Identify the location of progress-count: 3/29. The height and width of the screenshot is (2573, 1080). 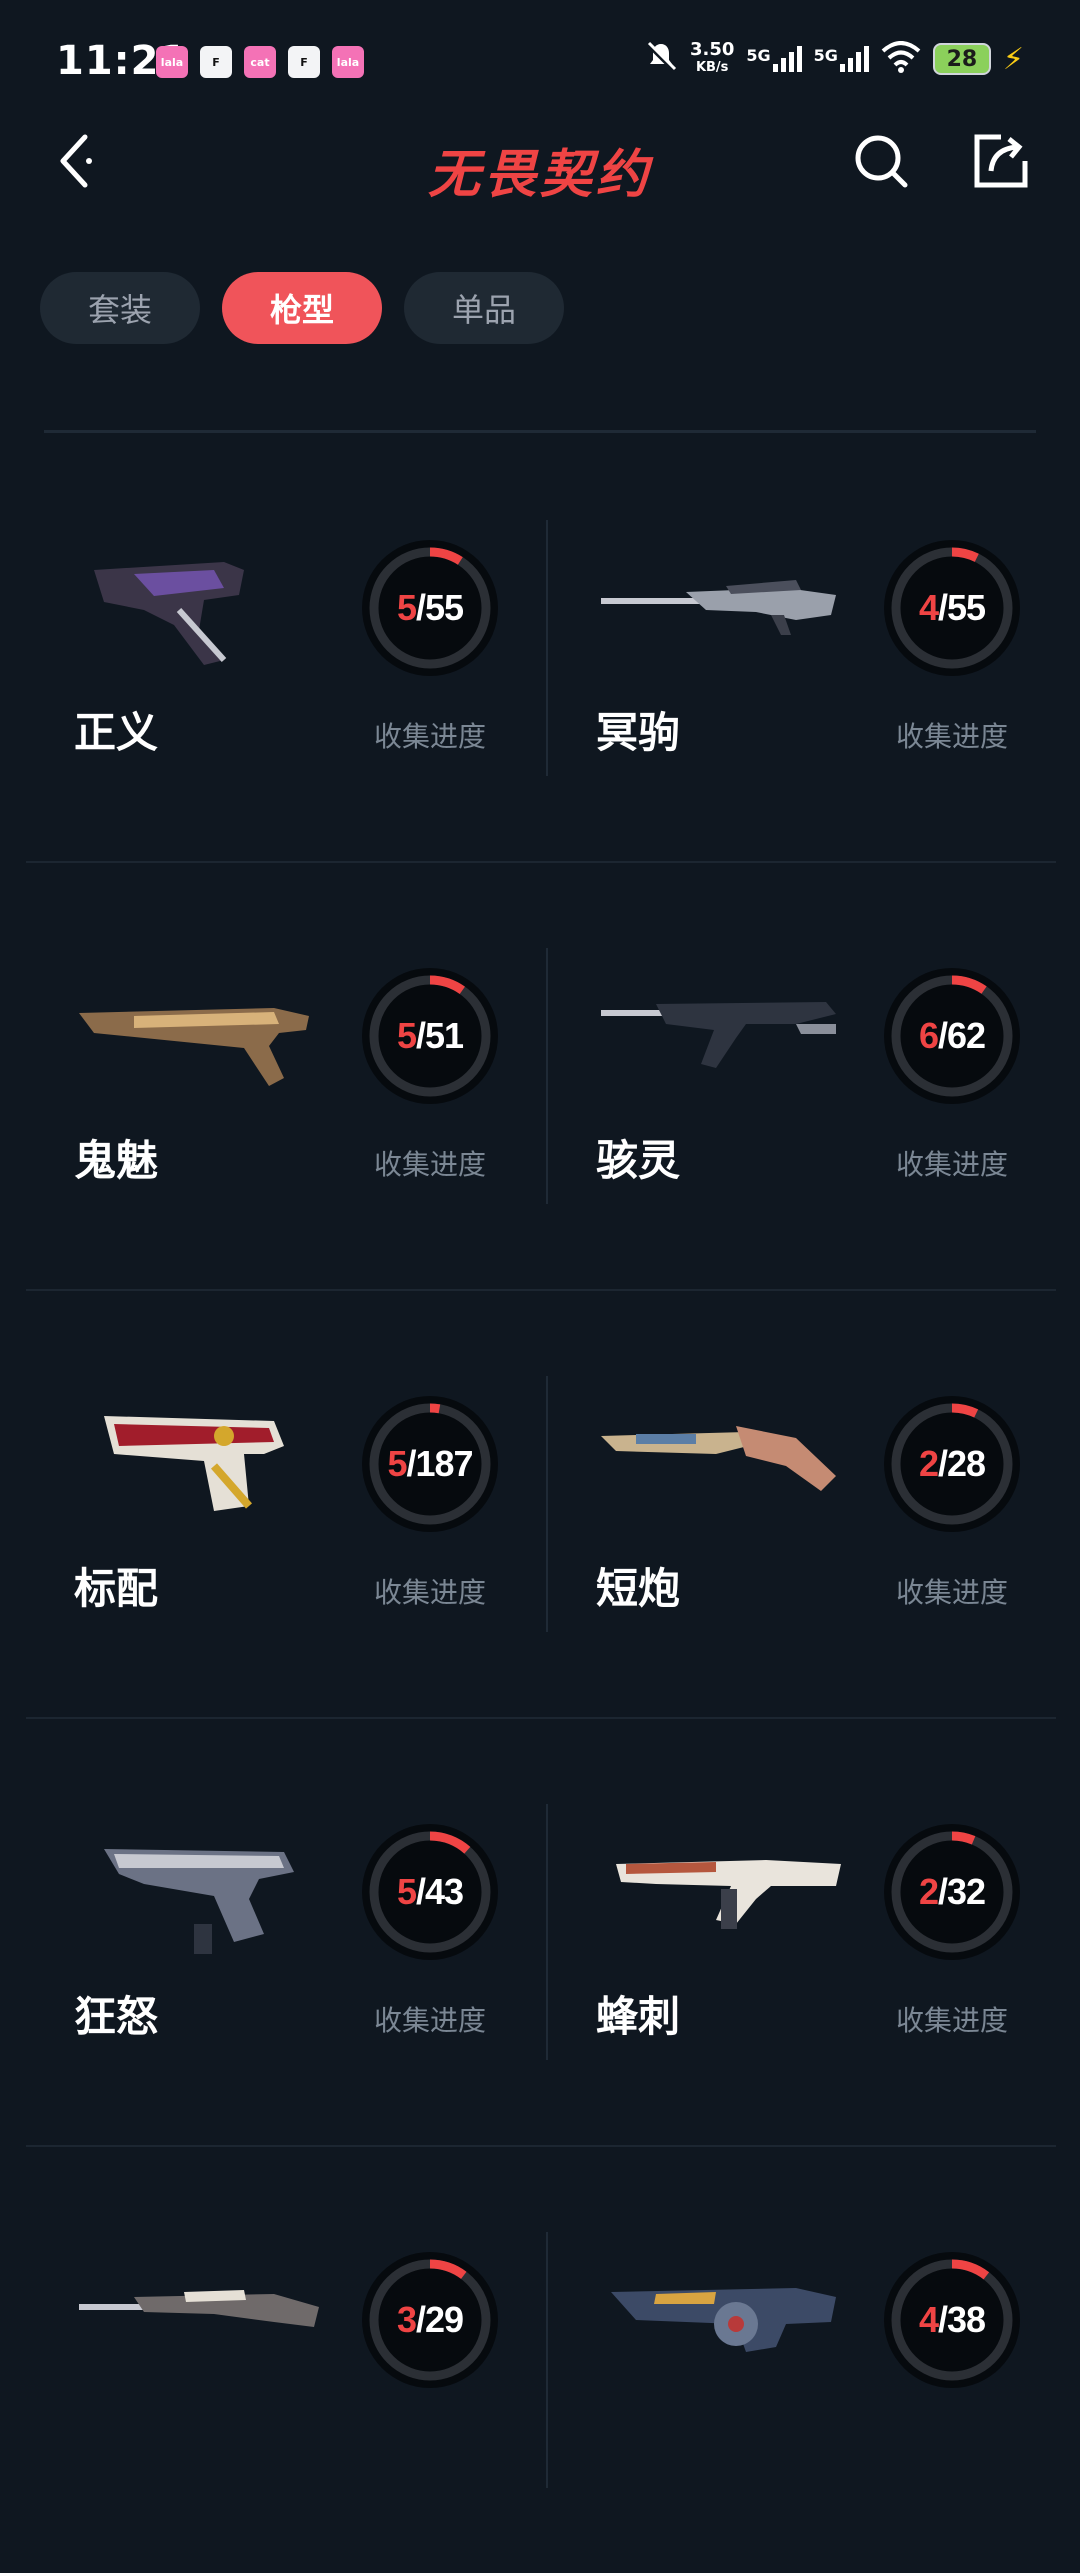
(430, 2320).